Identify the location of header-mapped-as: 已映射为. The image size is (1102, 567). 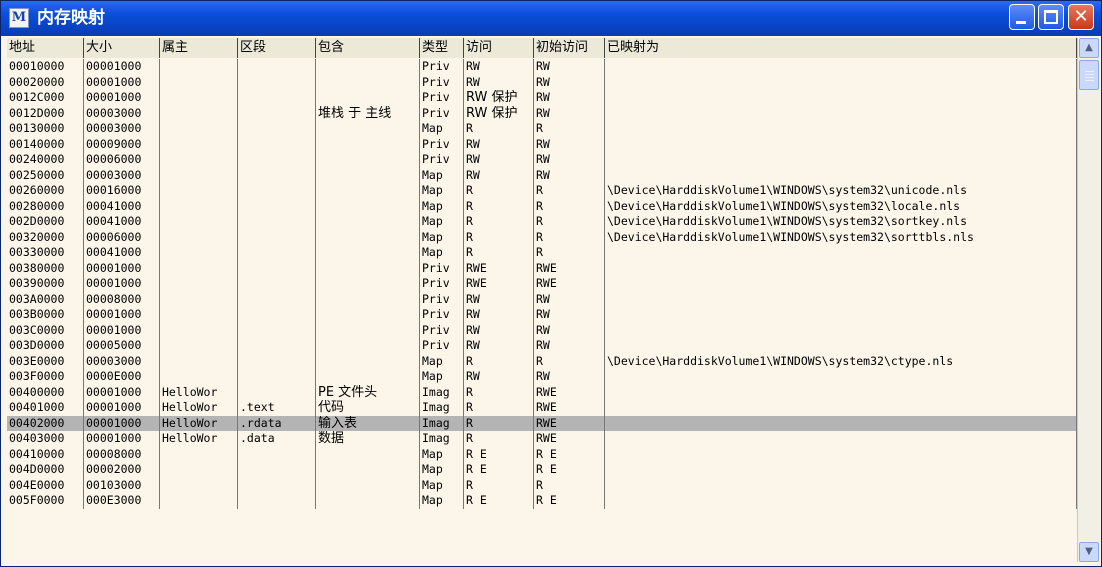
(841, 48).